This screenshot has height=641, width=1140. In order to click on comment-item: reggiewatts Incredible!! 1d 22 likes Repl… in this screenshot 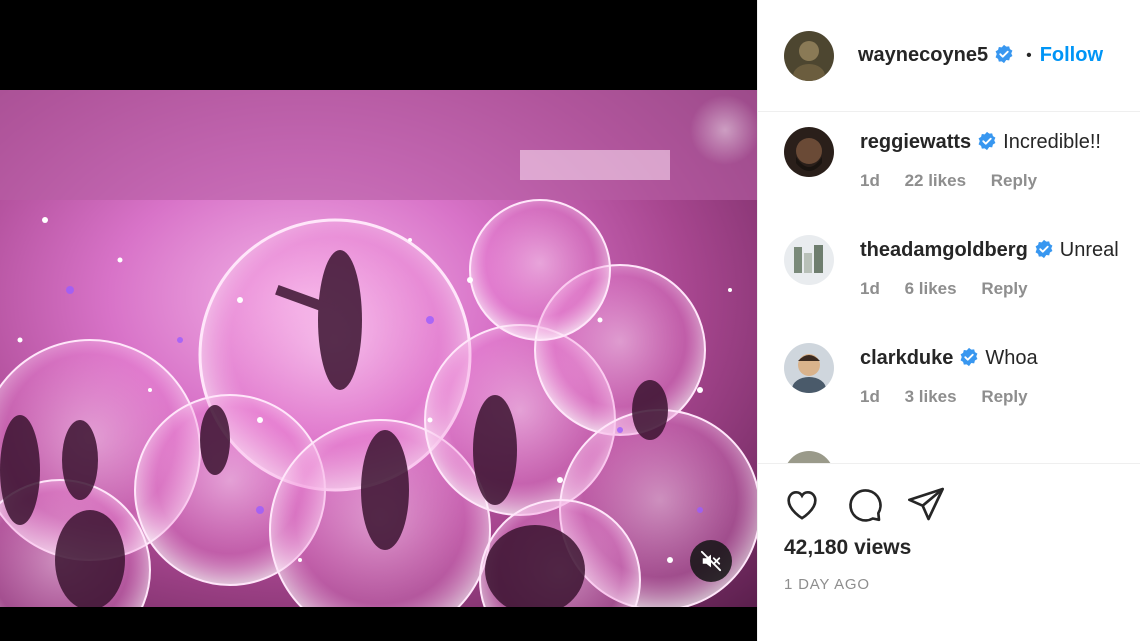, I will do `click(942, 159)`.